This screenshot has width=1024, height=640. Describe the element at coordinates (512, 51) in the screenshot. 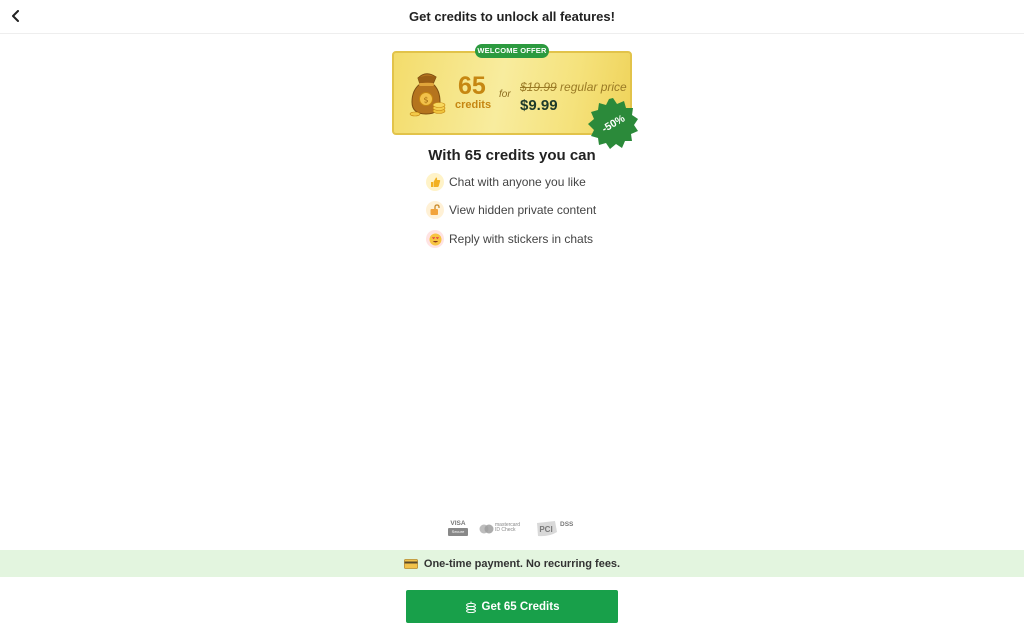

I see `welcome-offer-badge: WELCOME OFFER` at that location.